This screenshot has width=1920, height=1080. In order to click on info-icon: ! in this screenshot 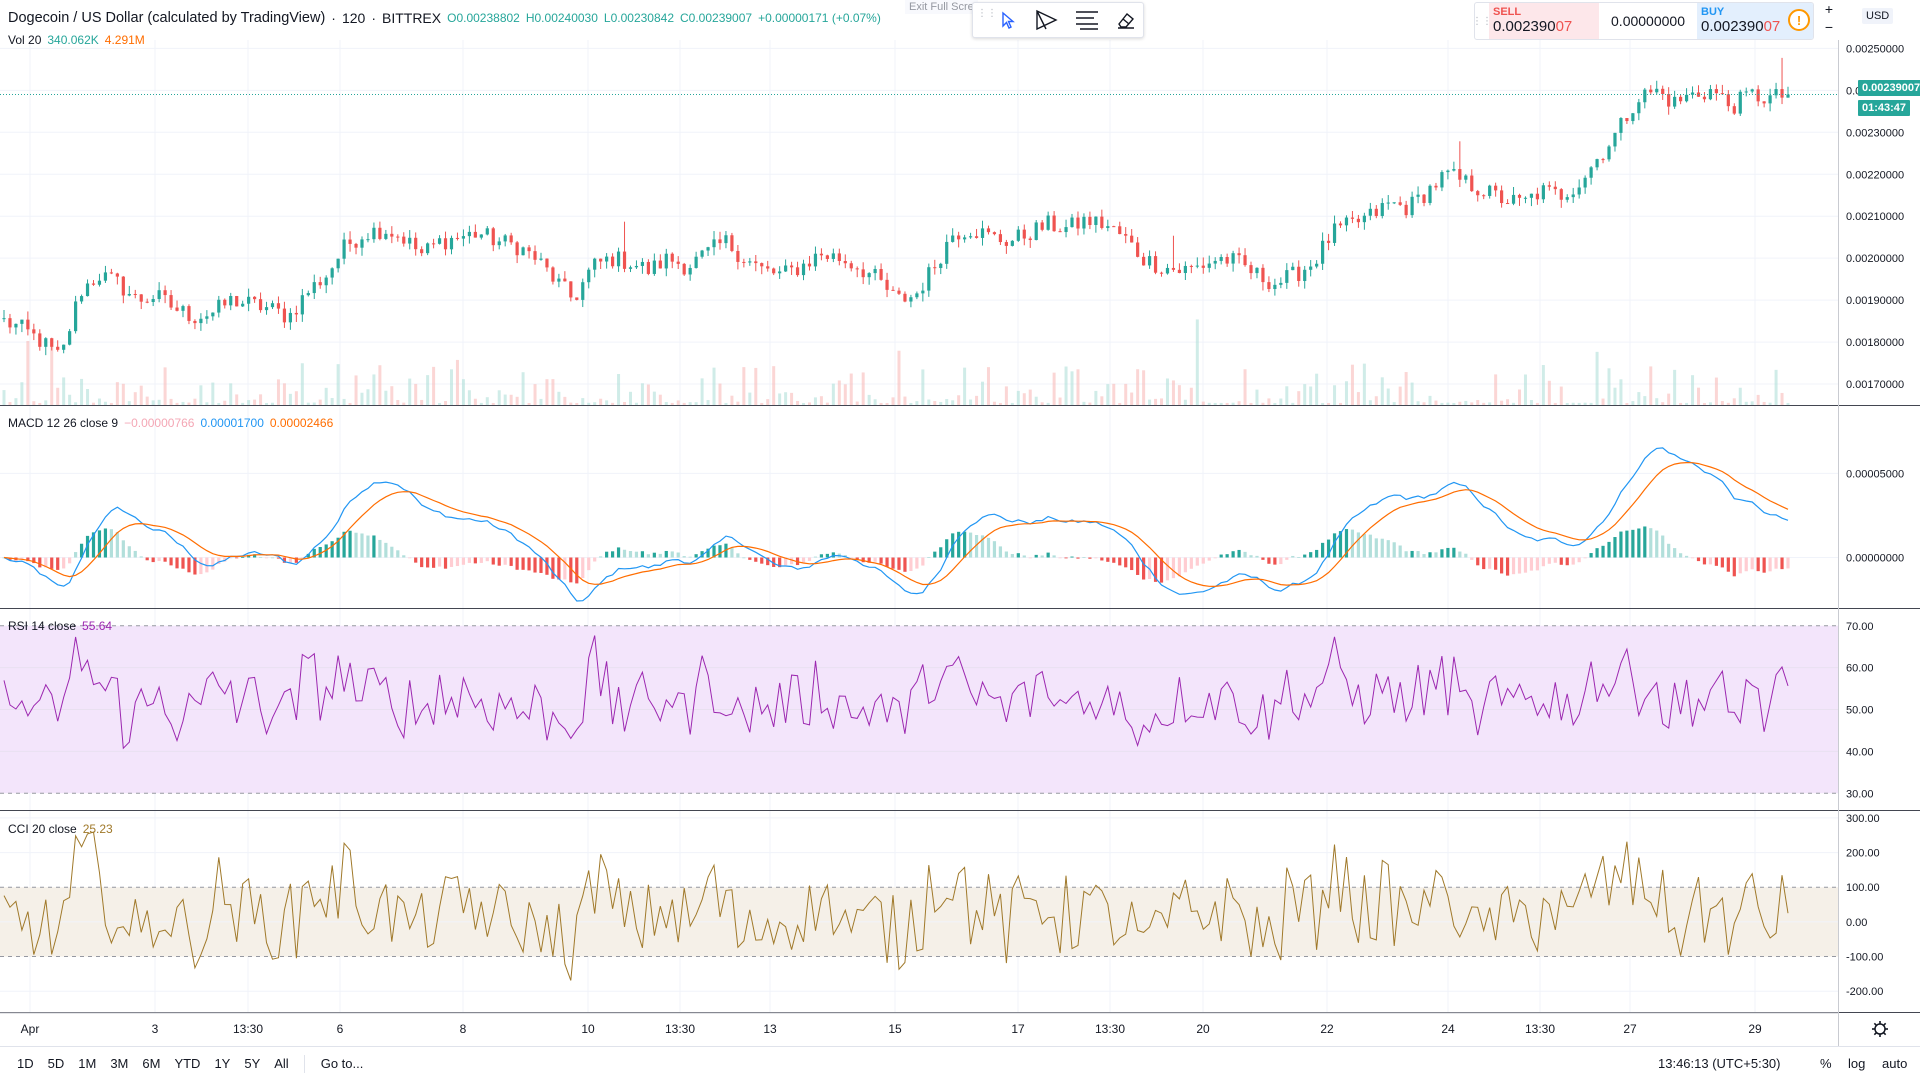, I will do `click(1799, 20)`.